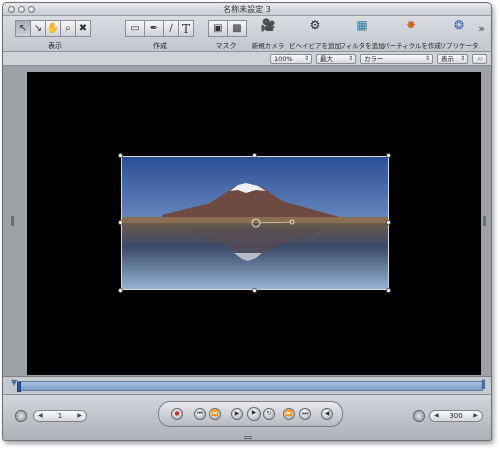 The width and height of the screenshot is (500, 453). I want to click on out-point-marker-icon: ▌, so click(485, 384).